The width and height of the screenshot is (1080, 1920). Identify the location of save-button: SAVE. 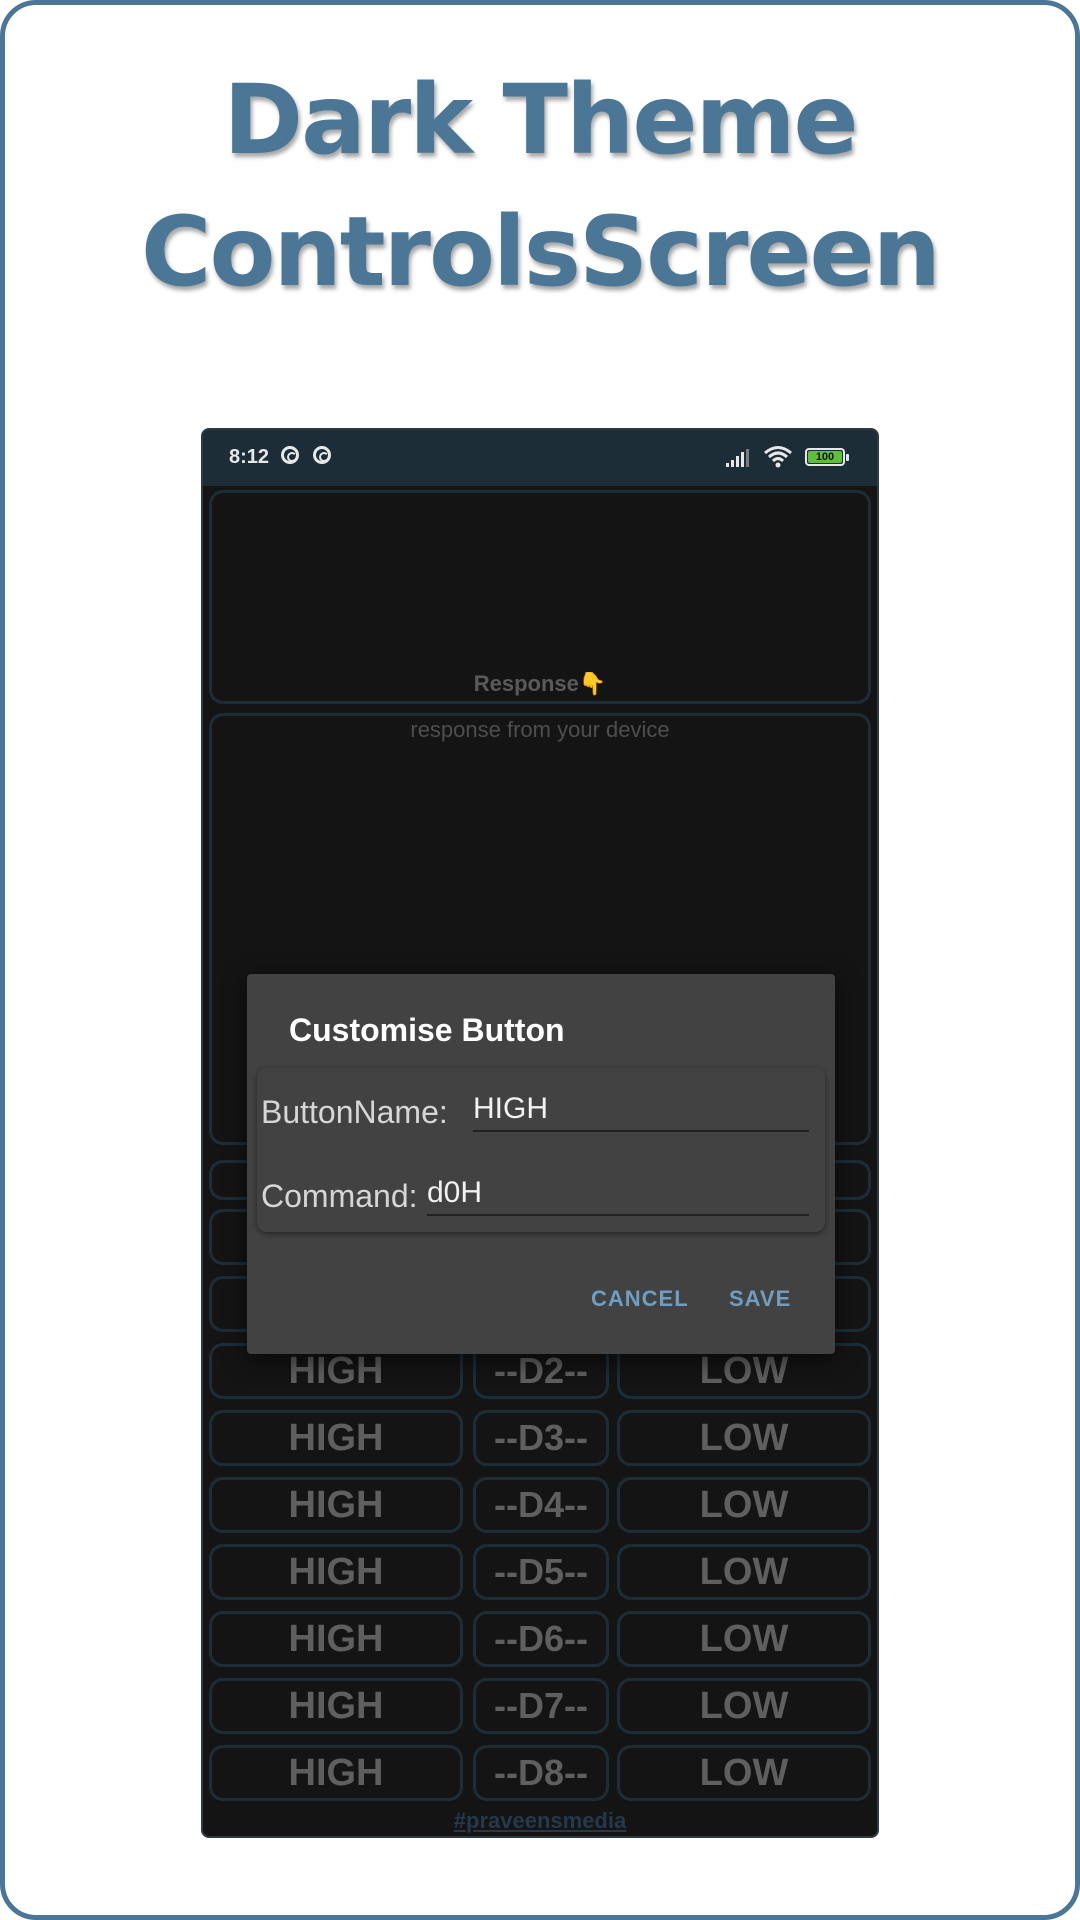
(760, 1299).